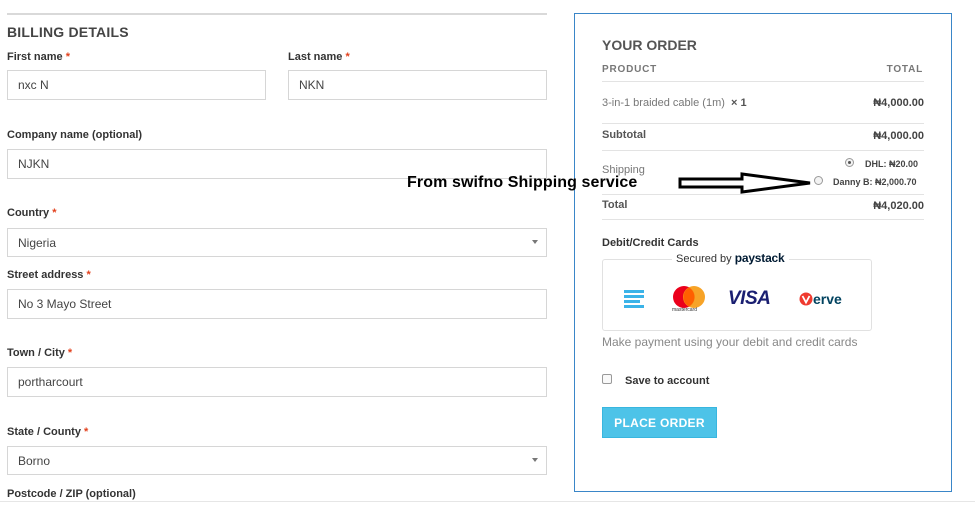 The height and width of the screenshot is (511, 975). What do you see at coordinates (417, 85) in the screenshot?
I see `last-name-input: NKN` at bounding box center [417, 85].